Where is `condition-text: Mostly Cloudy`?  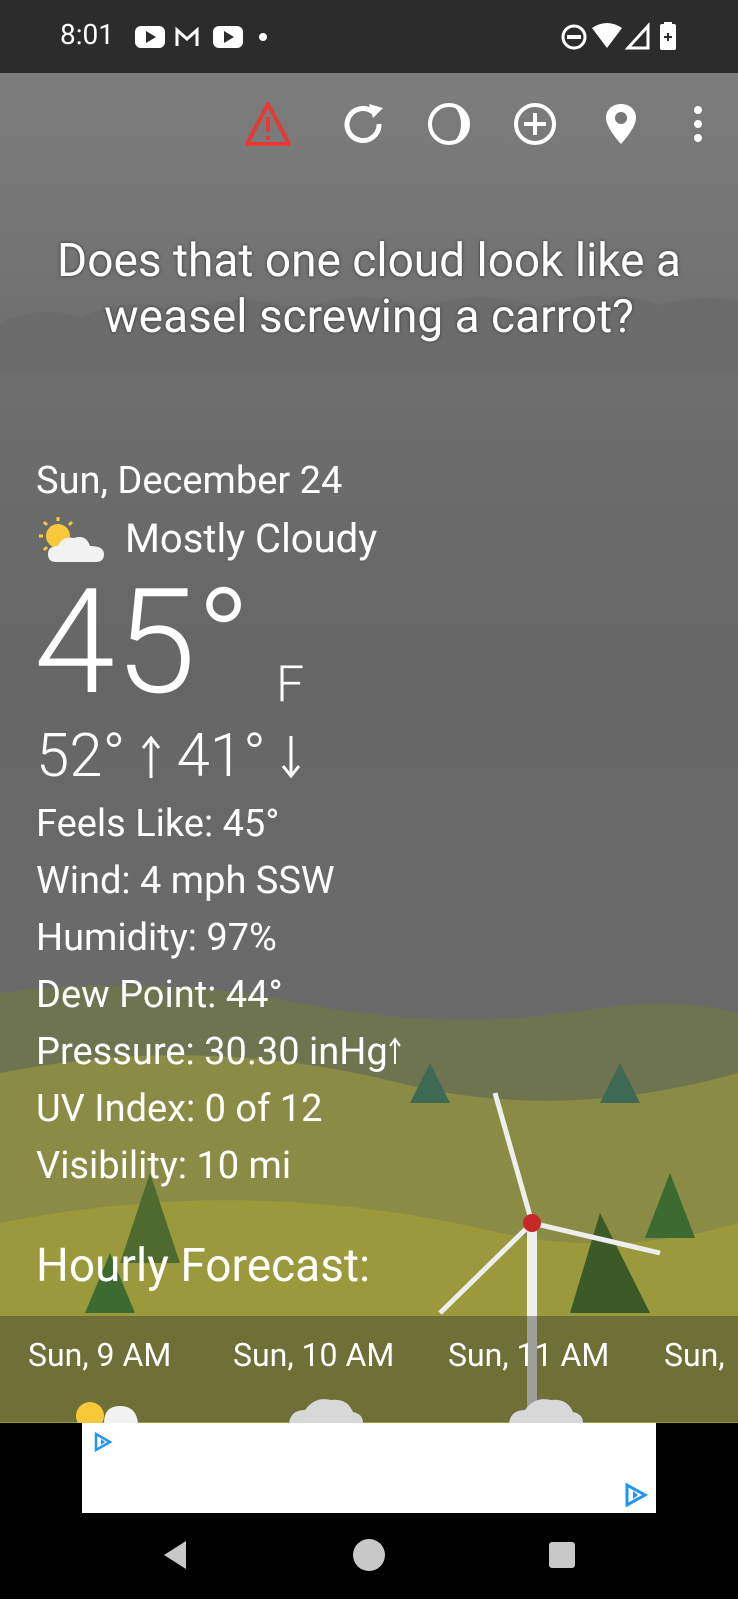
condition-text: Mostly Cloudy is located at coordinates (251, 538).